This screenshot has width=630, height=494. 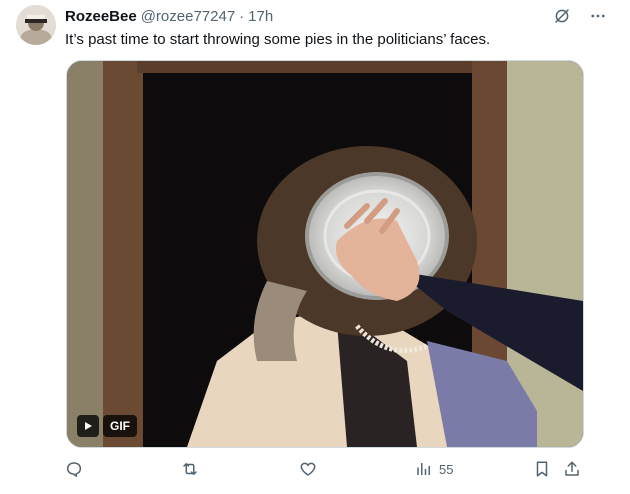 I want to click on author-name: RozeeBee, so click(x=101, y=16).